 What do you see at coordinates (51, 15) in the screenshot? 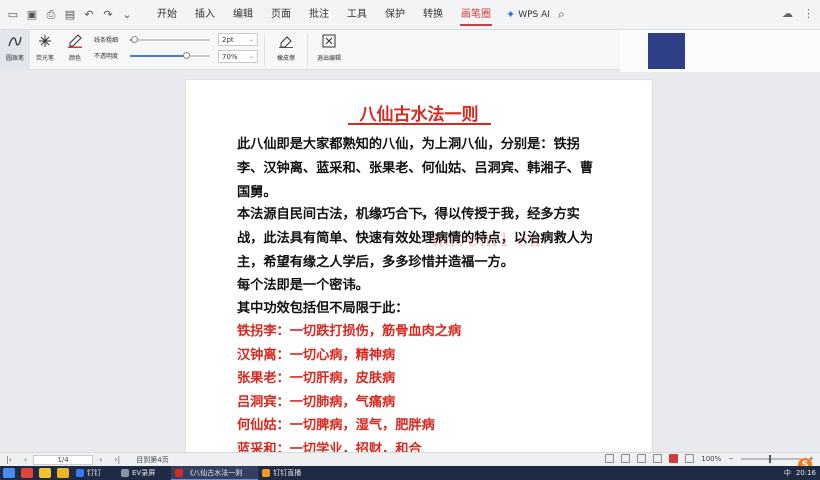
I see `print-icon: ⎙` at bounding box center [51, 15].